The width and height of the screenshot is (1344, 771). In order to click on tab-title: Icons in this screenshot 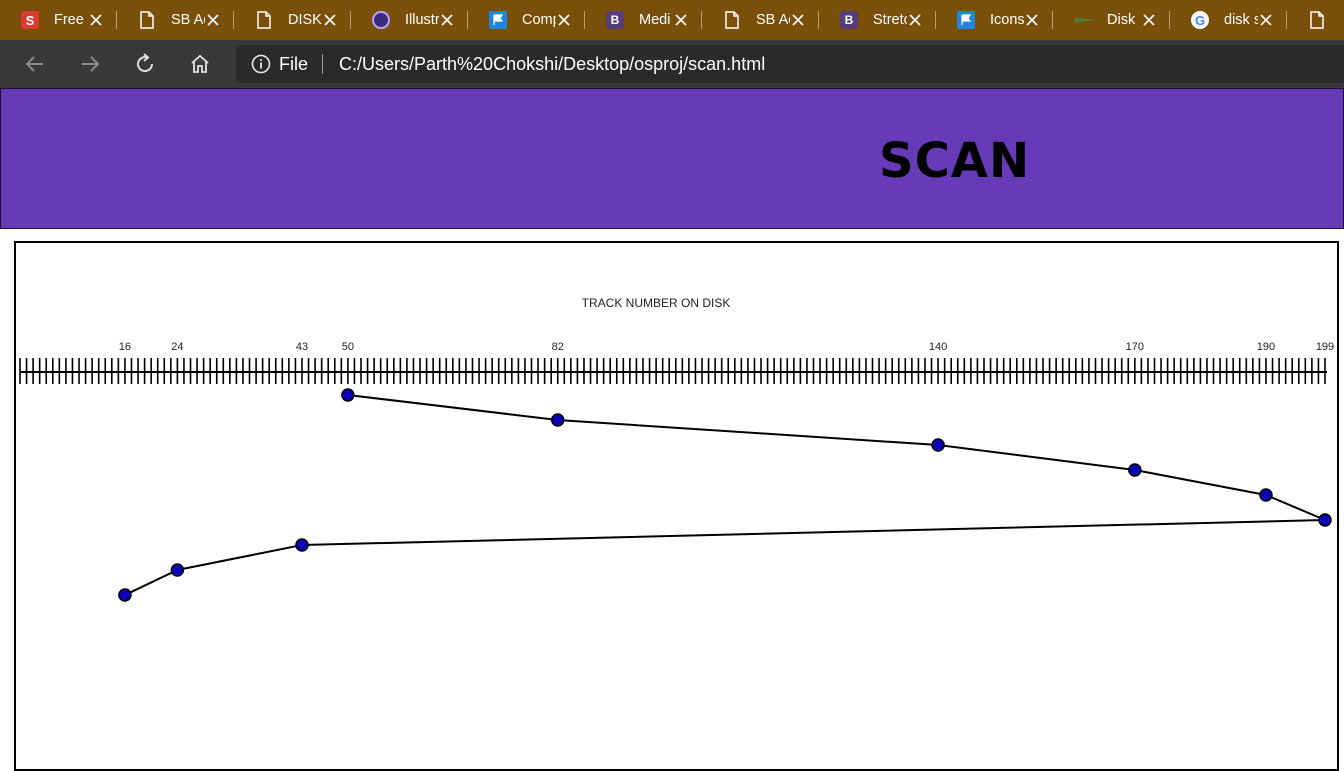, I will do `click(1007, 20)`.